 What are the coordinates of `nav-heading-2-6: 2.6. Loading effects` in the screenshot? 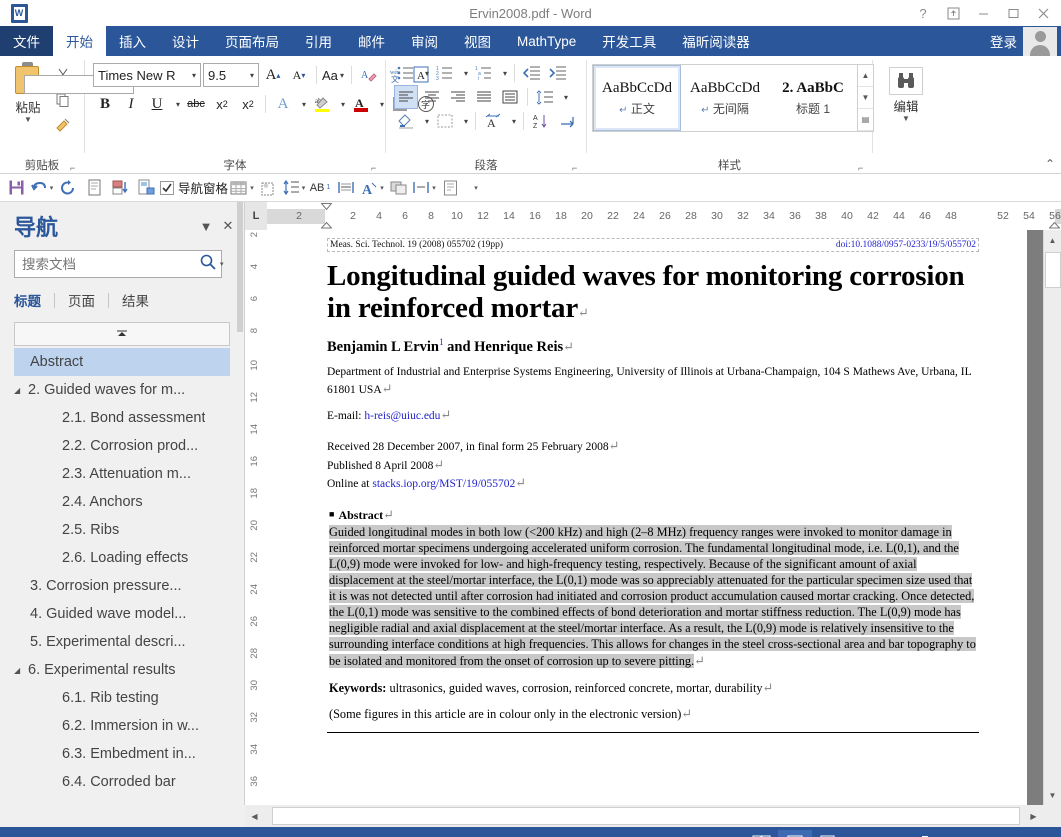 It's located at (122, 558).